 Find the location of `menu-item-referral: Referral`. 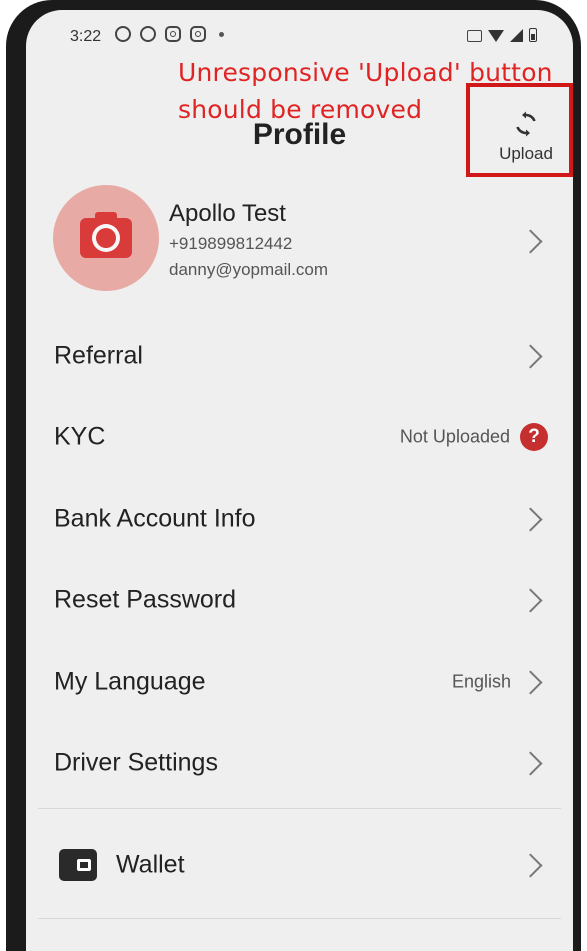

menu-item-referral: Referral is located at coordinates (299, 356).